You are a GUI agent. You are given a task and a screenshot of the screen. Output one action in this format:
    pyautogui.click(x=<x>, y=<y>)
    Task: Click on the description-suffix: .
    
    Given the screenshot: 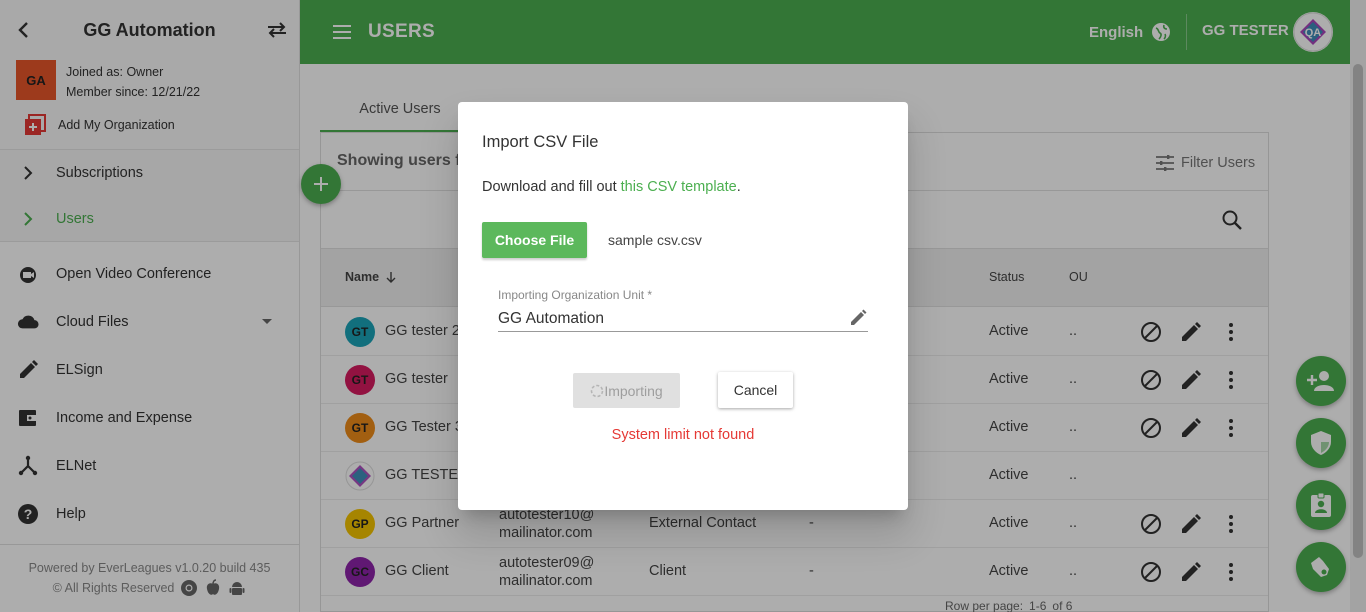 What is the action you would take?
    pyautogui.click(x=738, y=187)
    